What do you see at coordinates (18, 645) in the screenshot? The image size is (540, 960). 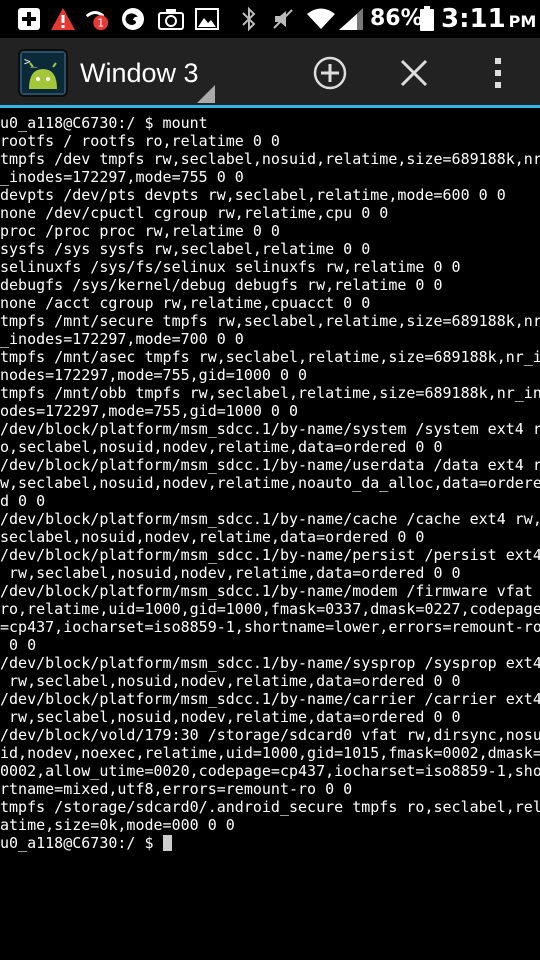 I see `terminal-line: 0 0` at bounding box center [18, 645].